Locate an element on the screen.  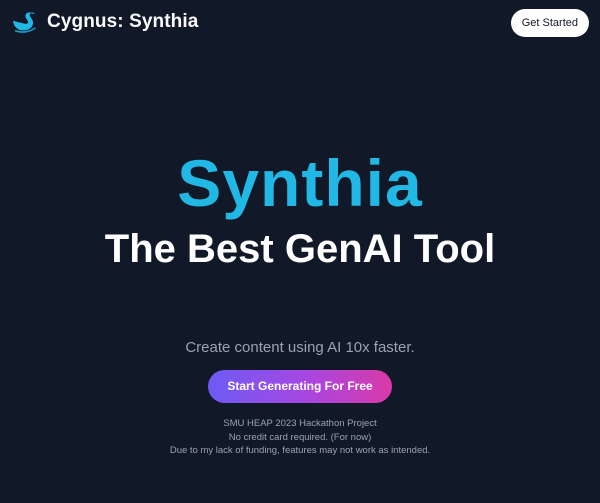
footnote-no-credit-card: No credit card required. (For now) is located at coordinates (300, 437).